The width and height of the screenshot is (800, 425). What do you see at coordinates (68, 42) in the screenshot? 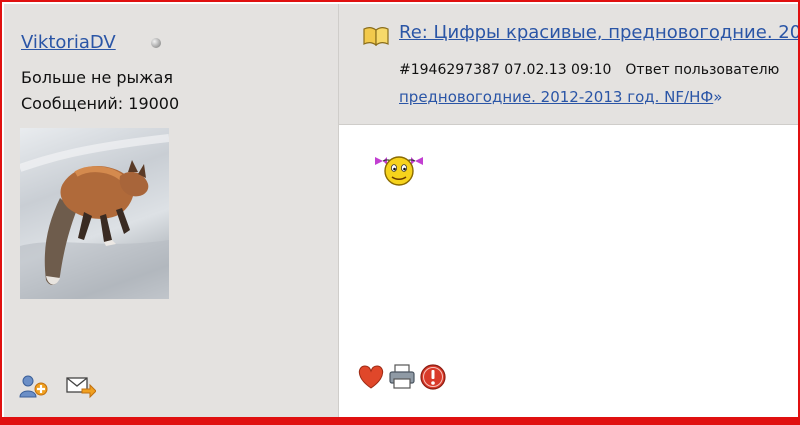
I see `author-username-link: ViktoriaDV` at bounding box center [68, 42].